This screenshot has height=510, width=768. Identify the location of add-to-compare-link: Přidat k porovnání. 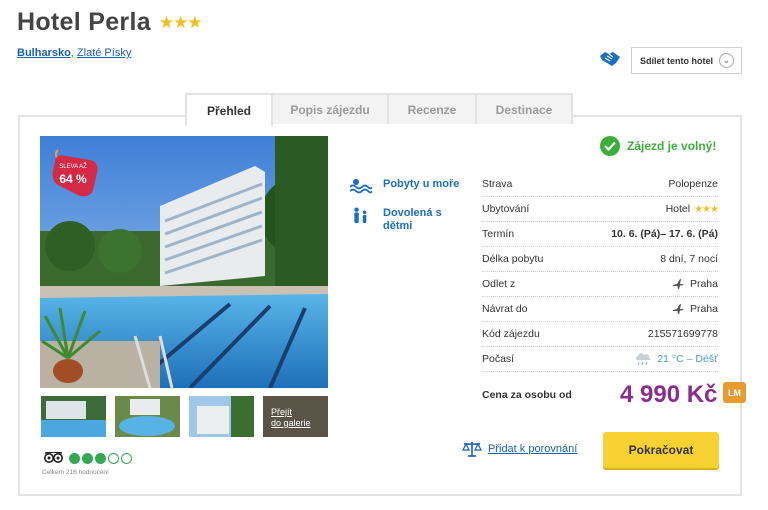
(532, 449).